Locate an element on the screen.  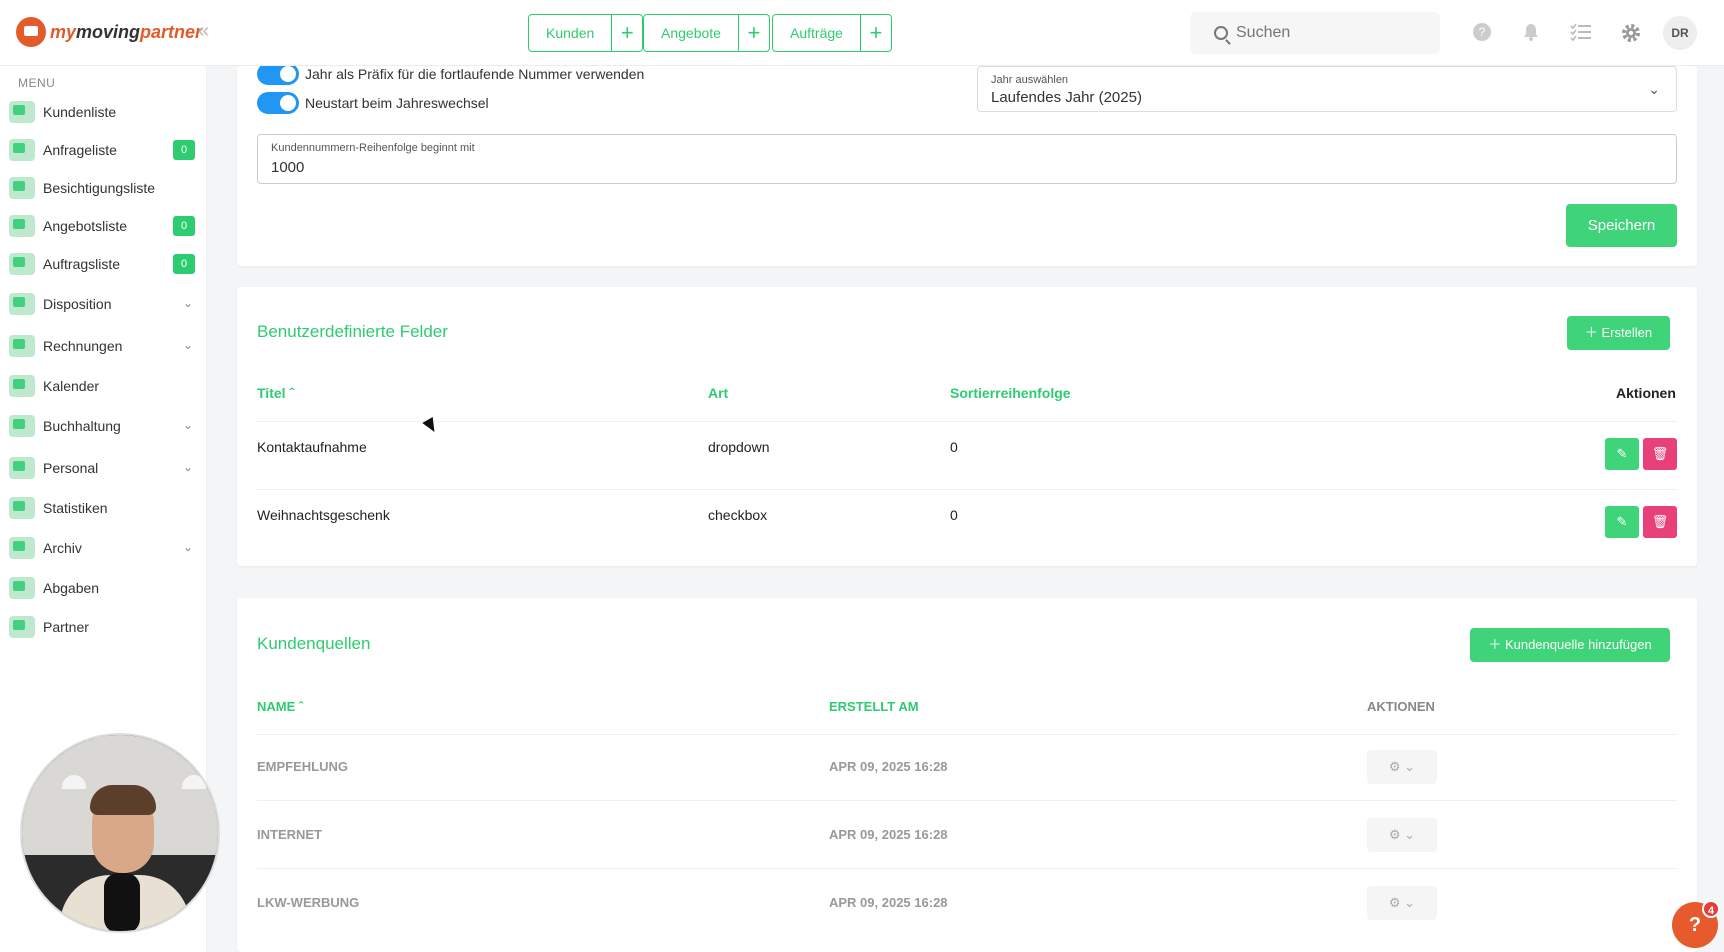
inbox-icon is located at coordinates (22, 150).